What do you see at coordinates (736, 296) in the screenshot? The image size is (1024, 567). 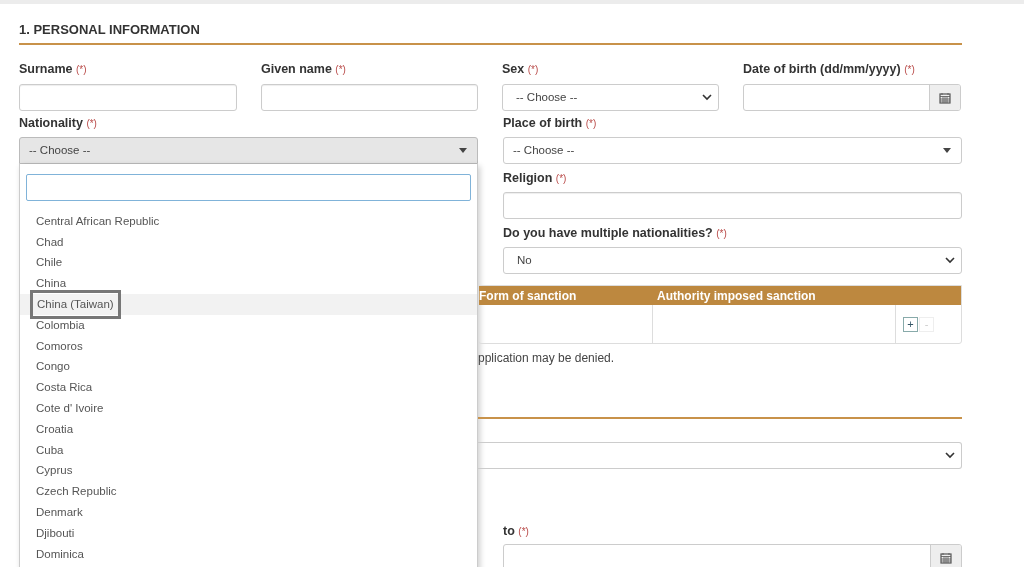 I see `column-header: Authority imposed sanction` at bounding box center [736, 296].